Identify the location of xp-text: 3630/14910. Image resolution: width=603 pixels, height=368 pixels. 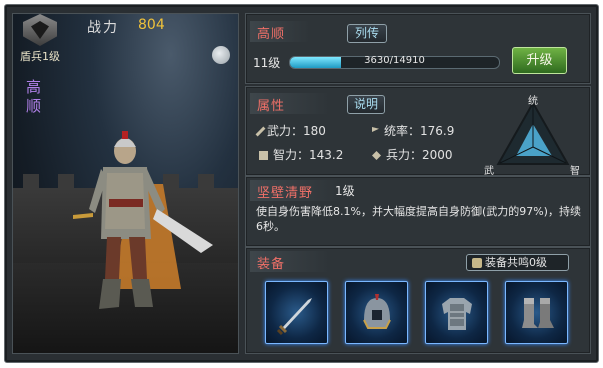
(394, 60).